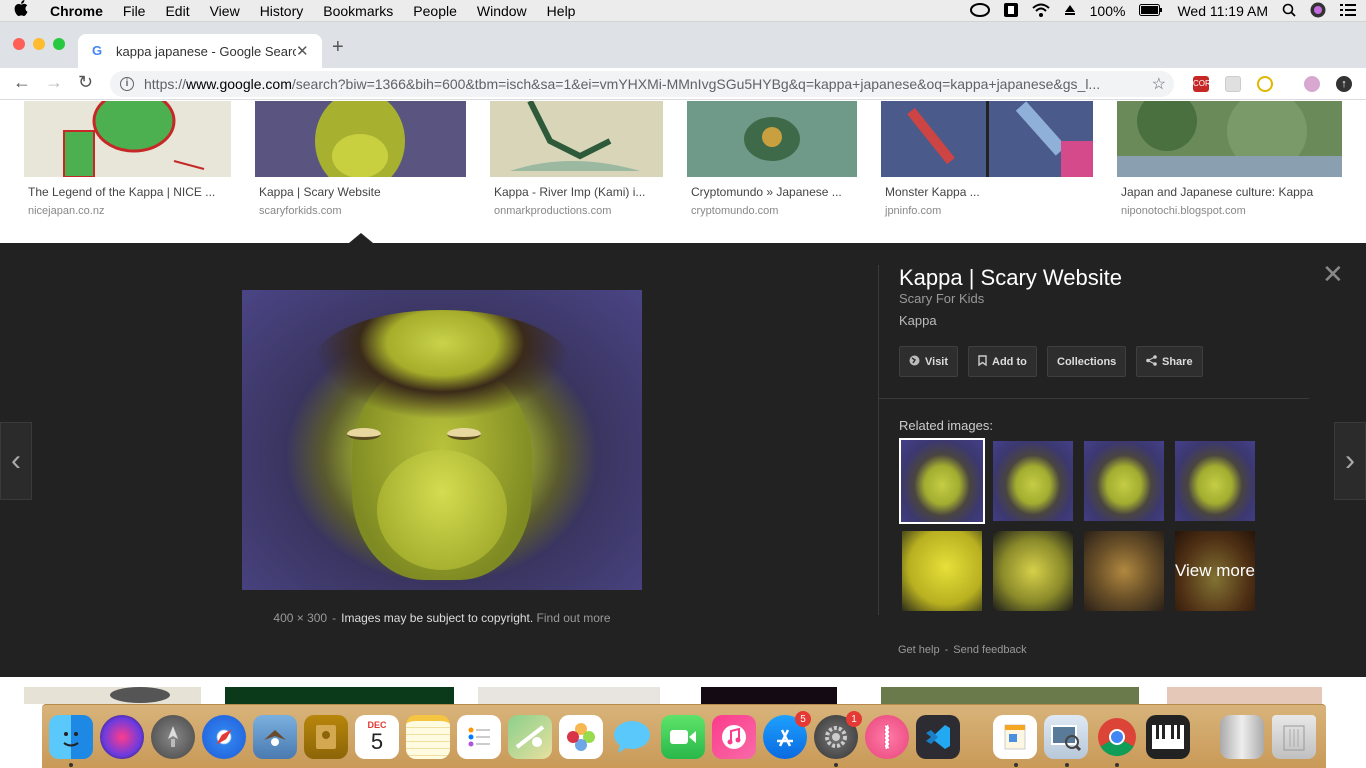  What do you see at coordinates (326, 737) in the screenshot?
I see `contacts-book-icon` at bounding box center [326, 737].